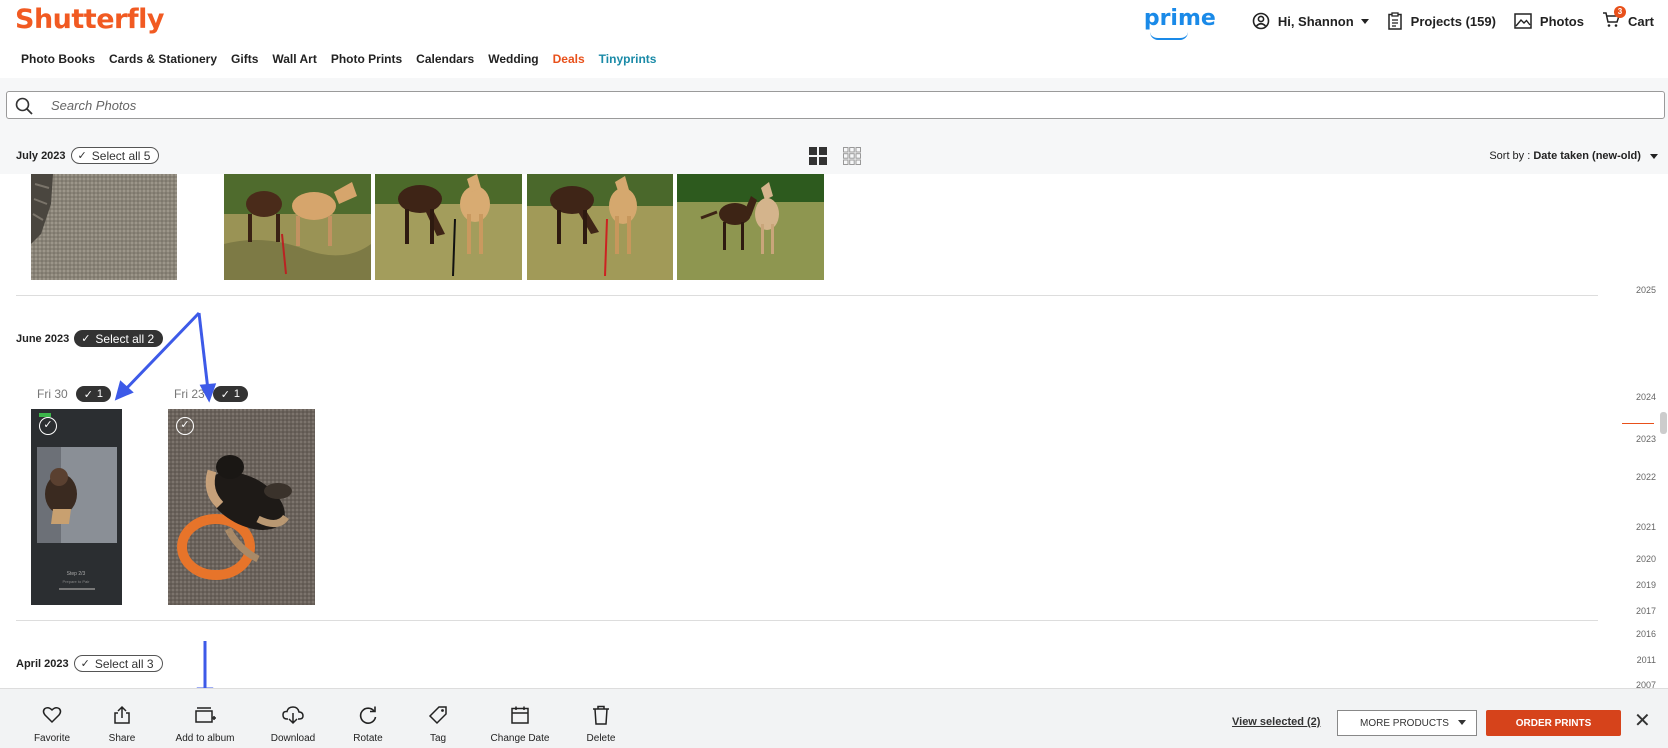 The image size is (1668, 748). I want to click on change-date-label: Change Date, so click(520, 738).